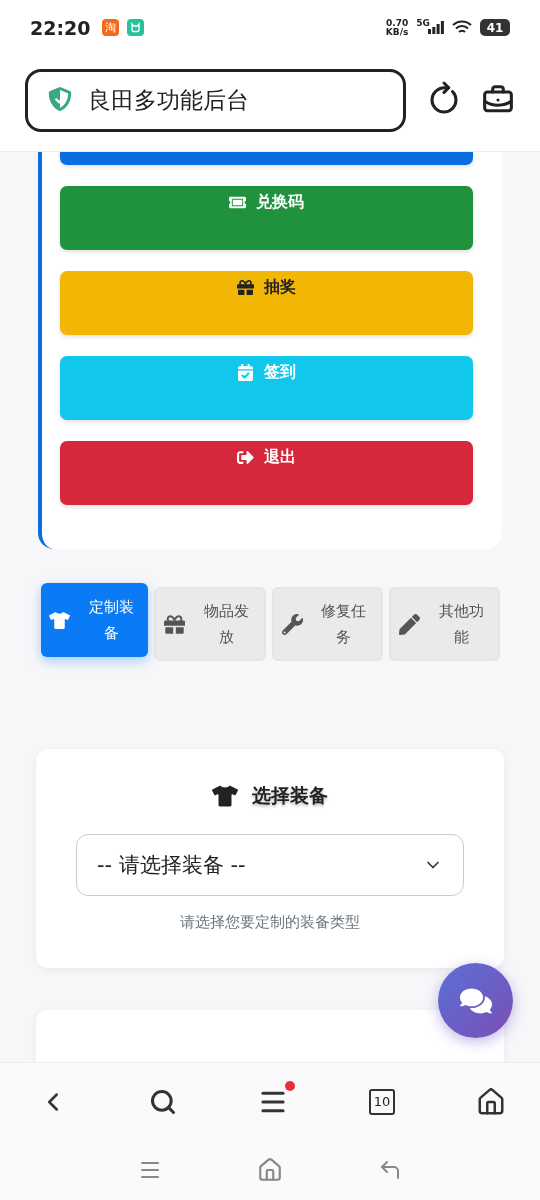 The width and height of the screenshot is (540, 1200). I want to click on status-time: 22:20, so click(60, 27).